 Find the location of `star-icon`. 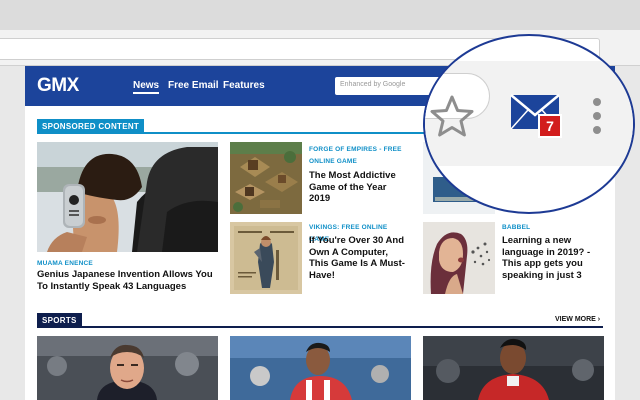

star-icon is located at coordinates (452, 118).